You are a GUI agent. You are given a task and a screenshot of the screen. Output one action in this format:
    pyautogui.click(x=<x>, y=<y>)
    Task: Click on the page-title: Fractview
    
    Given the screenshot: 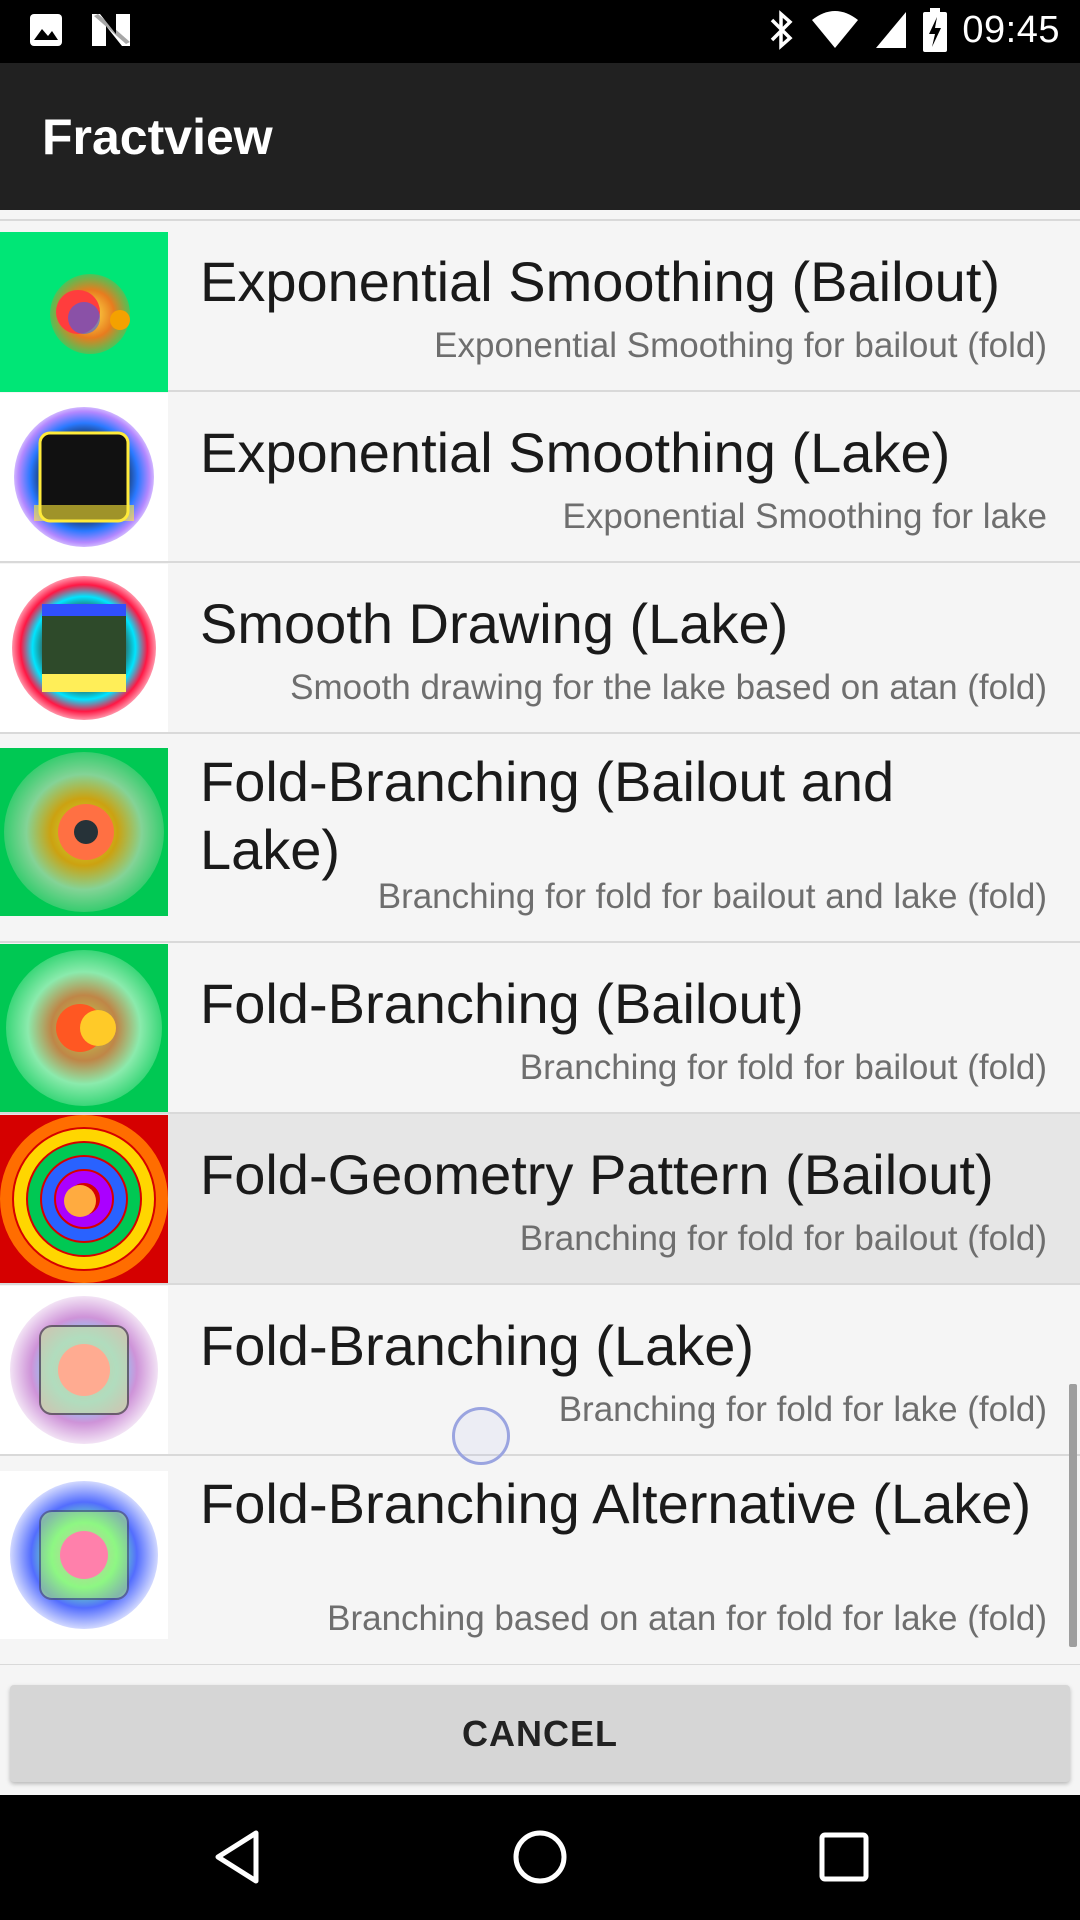 What is the action you would take?
    pyautogui.click(x=157, y=137)
    